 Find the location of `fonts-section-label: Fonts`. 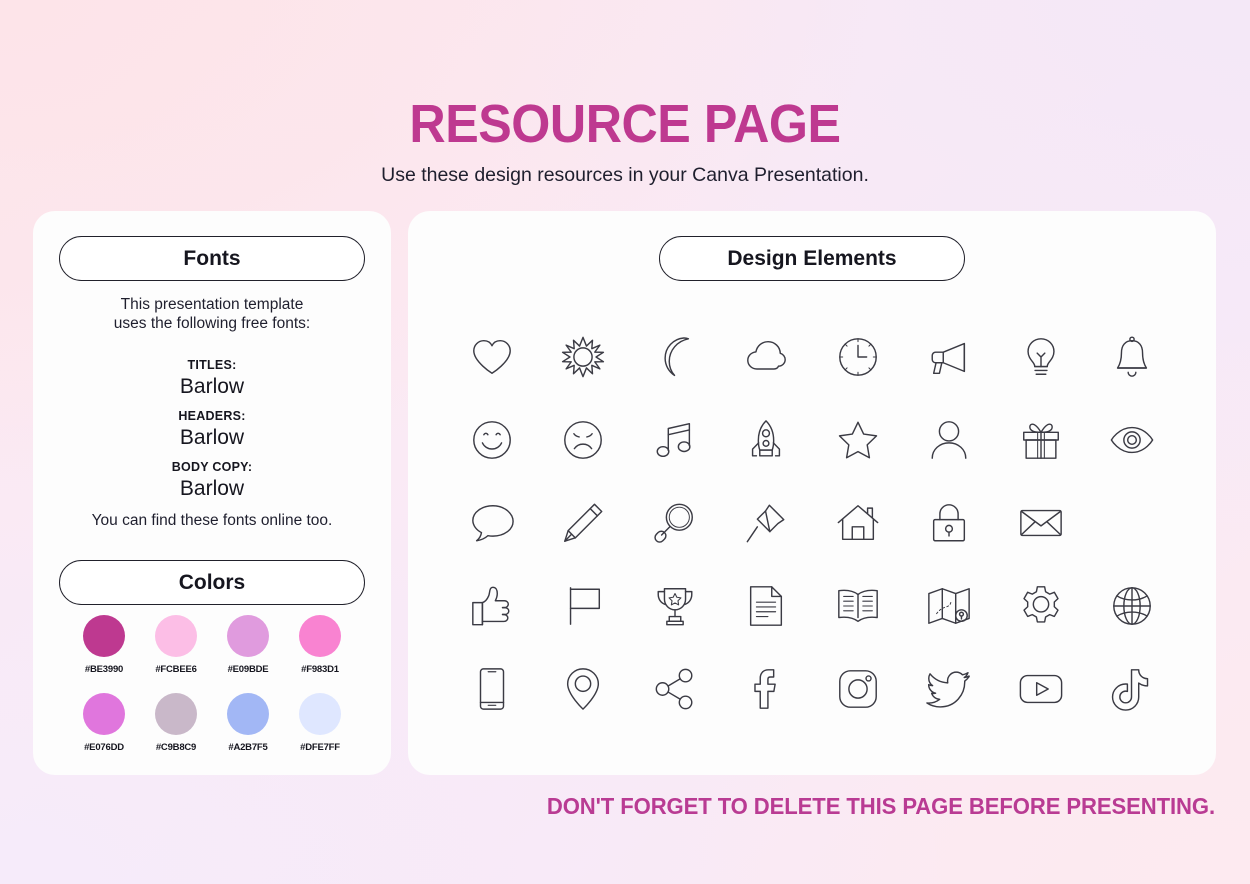

fonts-section-label: Fonts is located at coordinates (212, 258).